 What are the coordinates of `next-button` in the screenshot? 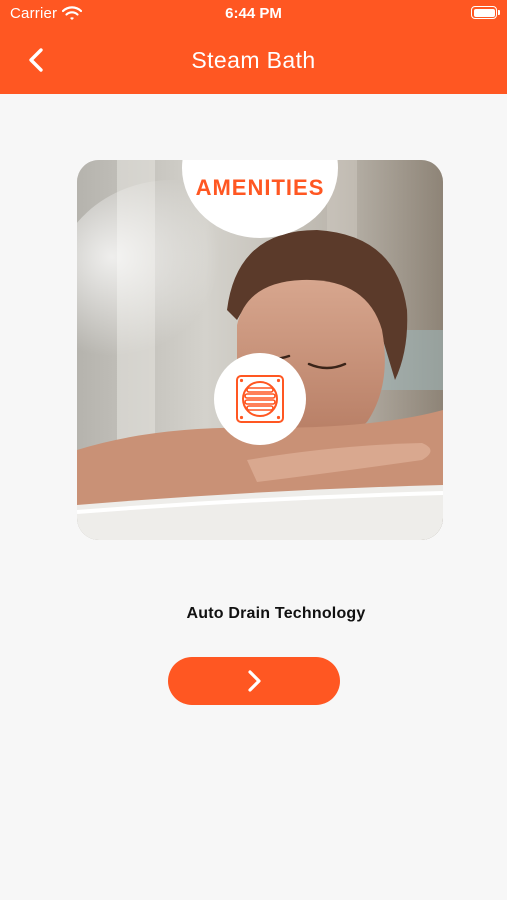 It's located at (254, 681).